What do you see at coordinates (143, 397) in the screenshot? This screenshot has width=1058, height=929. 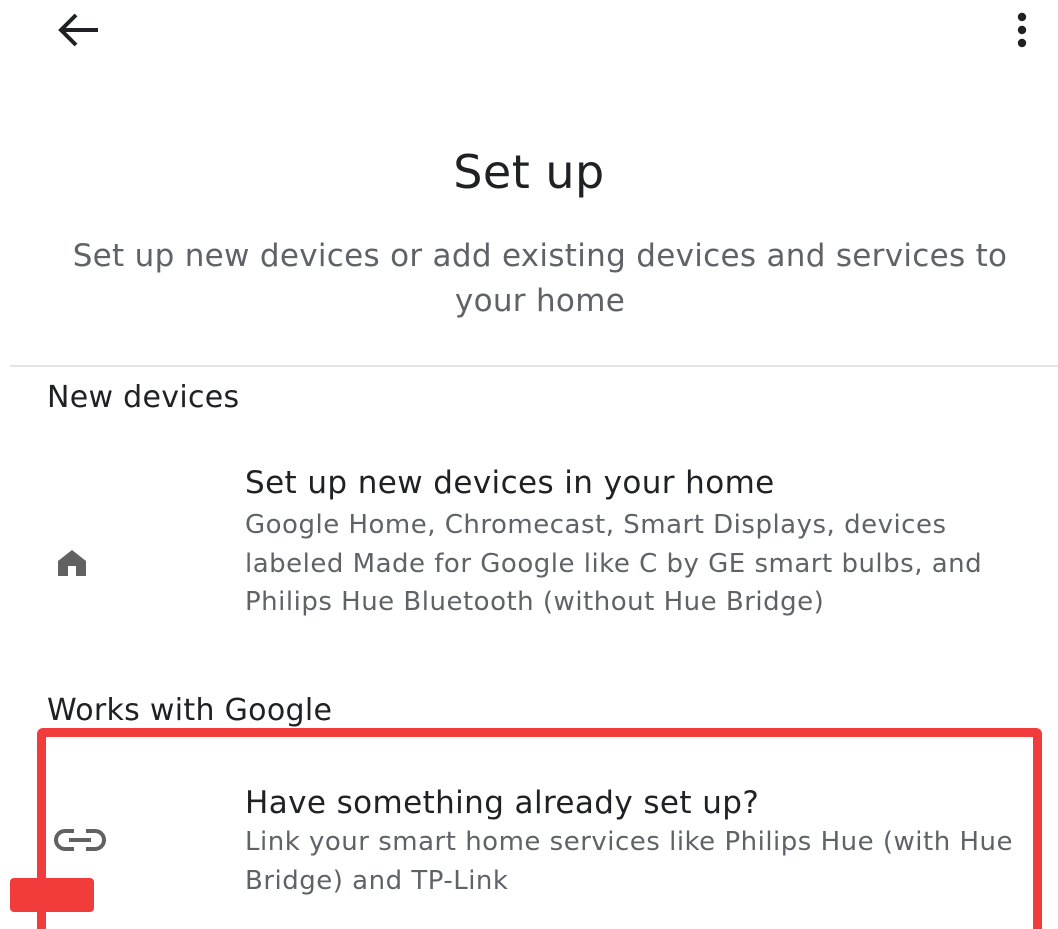 I see `section-header-new-devices: New devices` at bounding box center [143, 397].